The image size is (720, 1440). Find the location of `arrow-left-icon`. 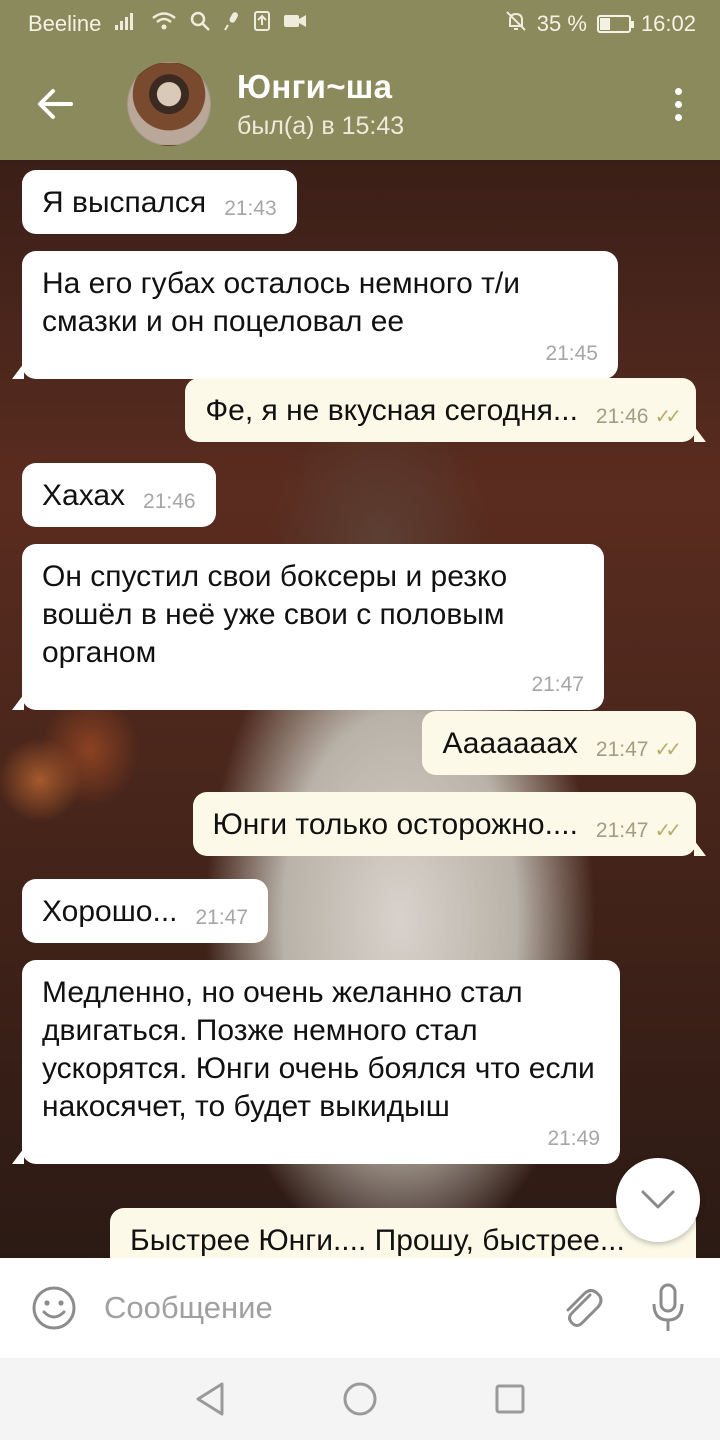

arrow-left-icon is located at coordinates (55, 104).